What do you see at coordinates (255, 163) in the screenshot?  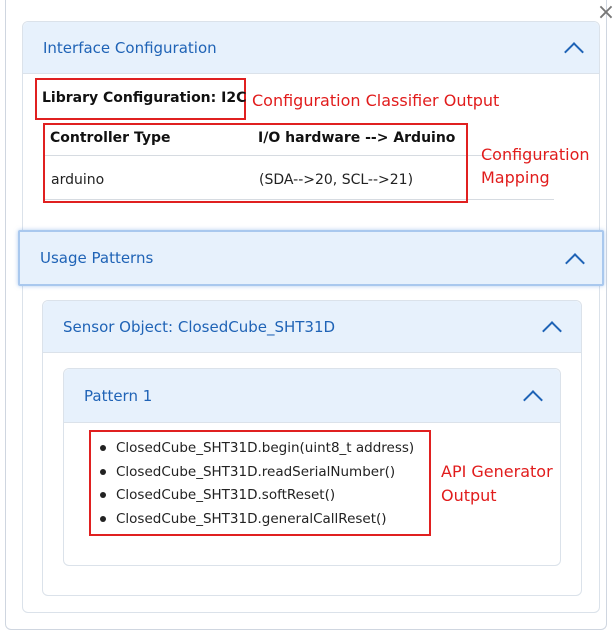 I see `mapping-highlight-box` at bounding box center [255, 163].